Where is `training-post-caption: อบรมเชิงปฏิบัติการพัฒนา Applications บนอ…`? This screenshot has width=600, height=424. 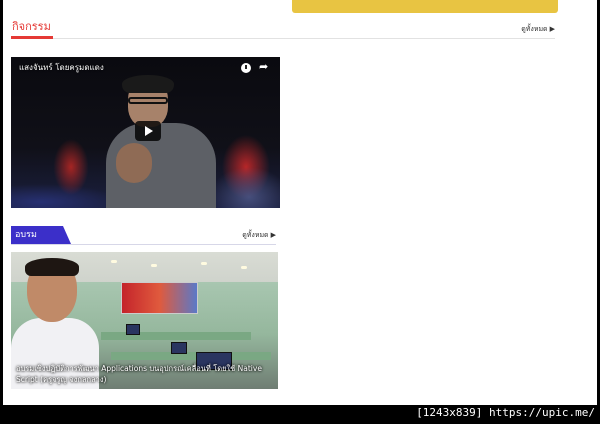 training-post-caption: อบรมเชิงปฏิบัติการพัฒนา Applications บนอ… is located at coordinates (144, 374).